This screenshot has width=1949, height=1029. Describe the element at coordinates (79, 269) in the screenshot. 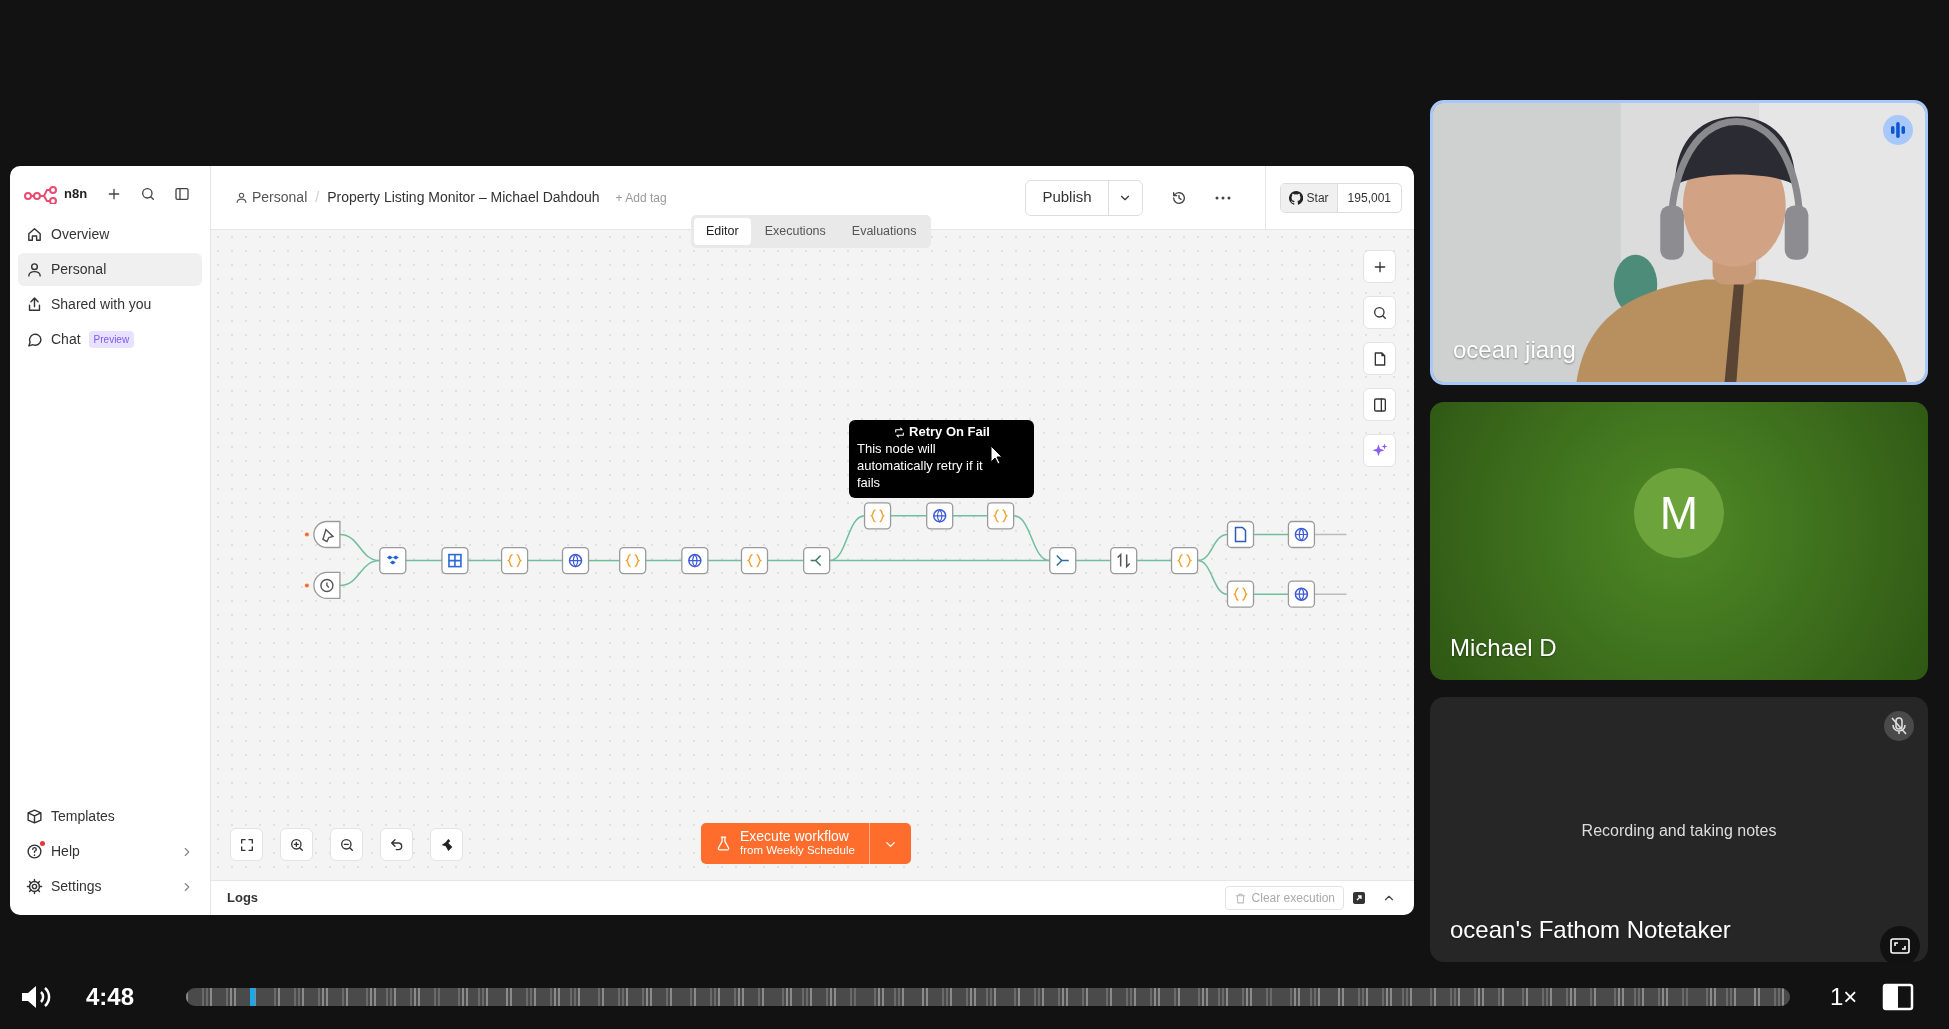

I see `sidebar-label: Personal` at that location.